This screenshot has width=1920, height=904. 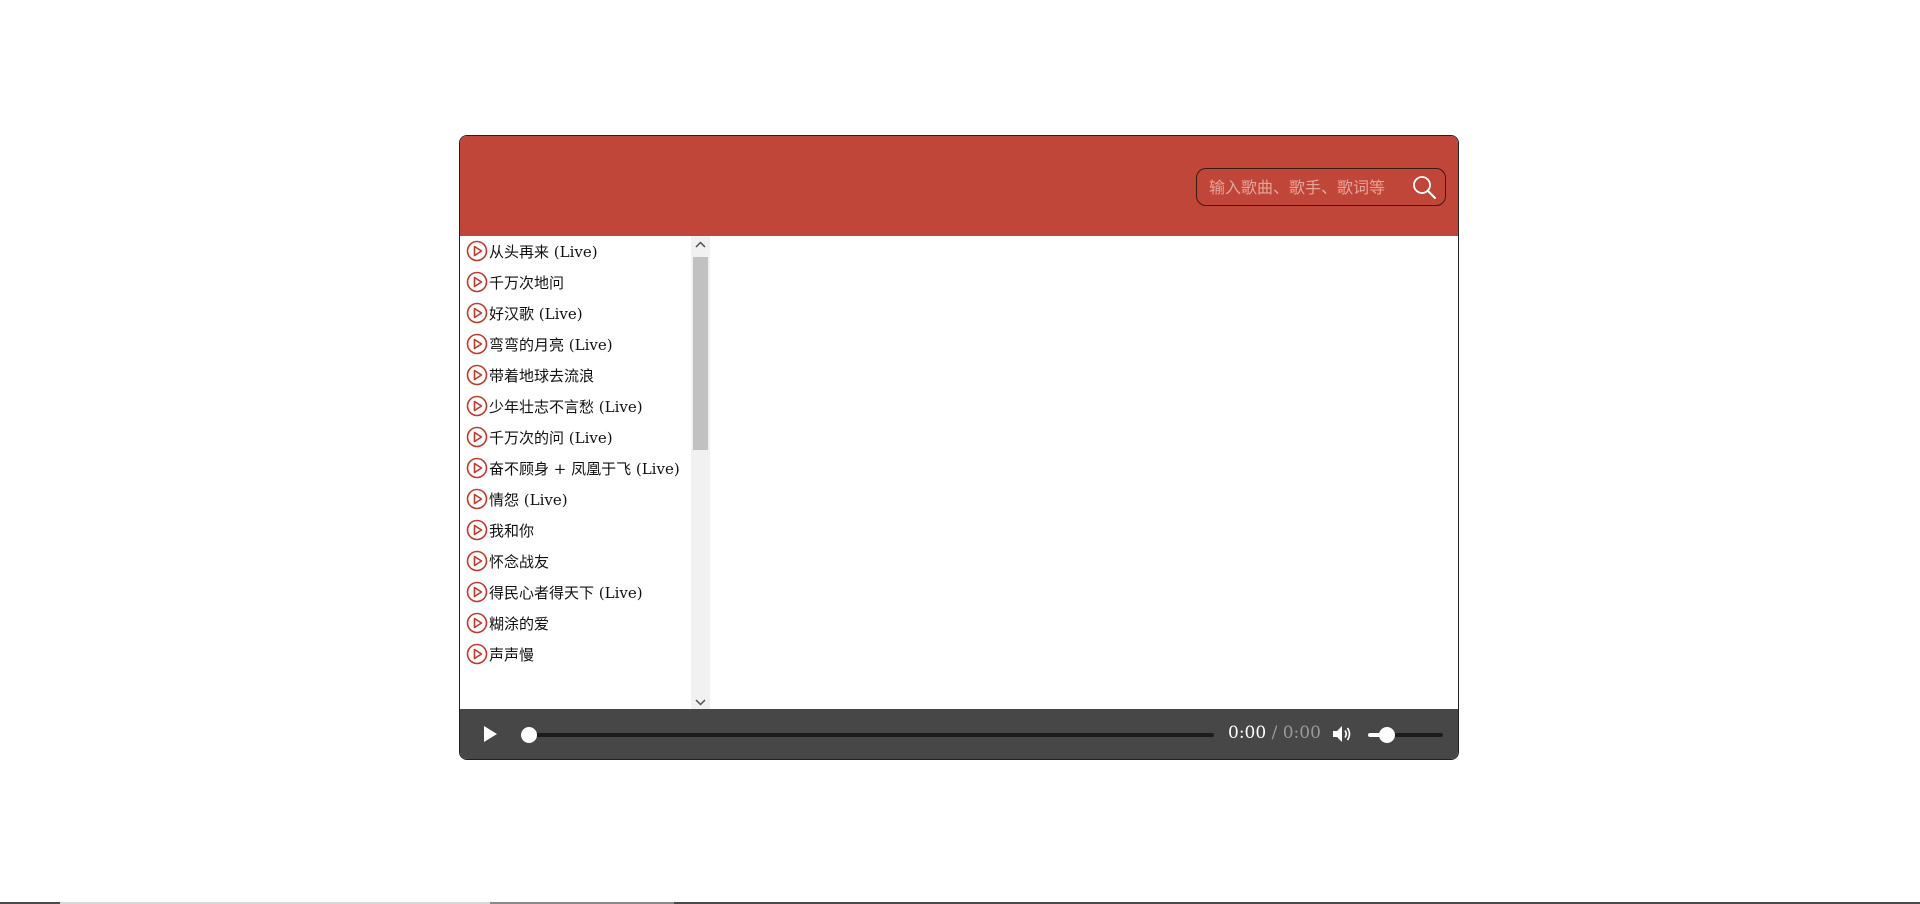 I want to click on song-item: 情怨 (Live), so click(x=580, y=500).